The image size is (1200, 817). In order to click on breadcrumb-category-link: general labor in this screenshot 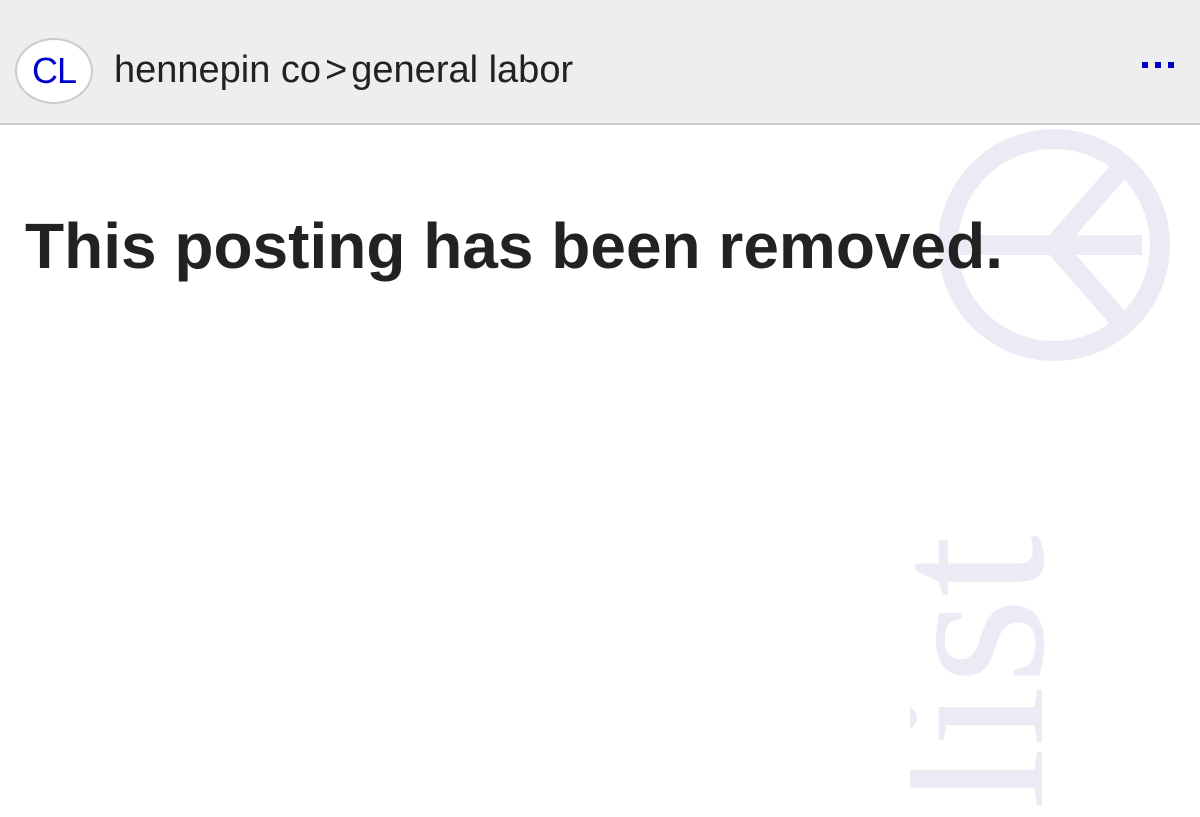, I will do `click(462, 70)`.